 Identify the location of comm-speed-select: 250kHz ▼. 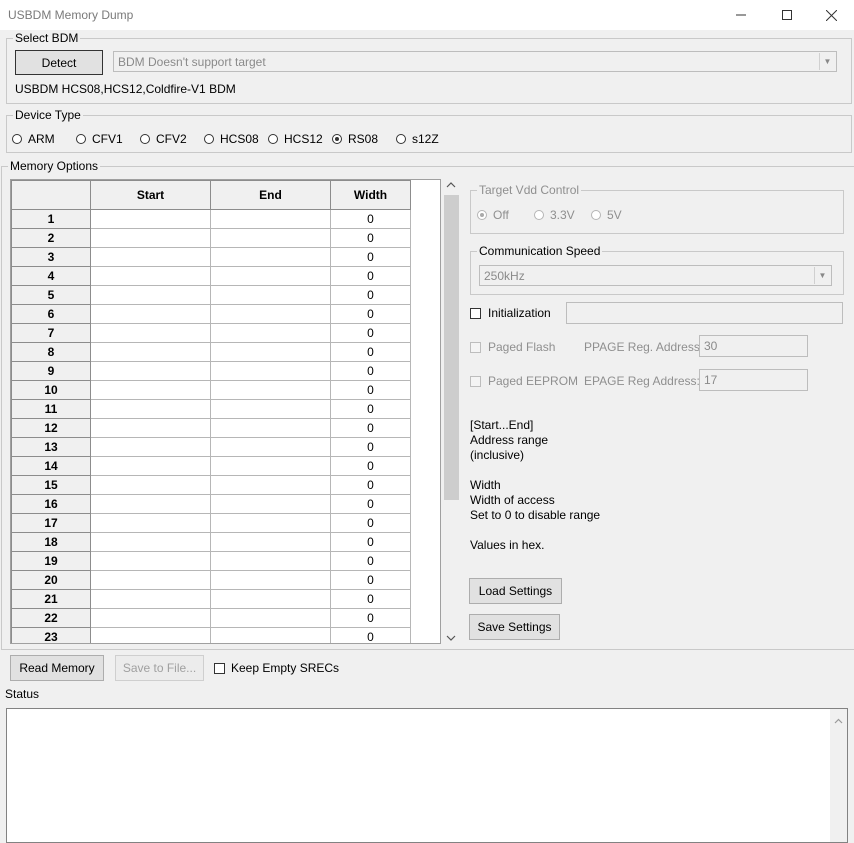
(655, 275).